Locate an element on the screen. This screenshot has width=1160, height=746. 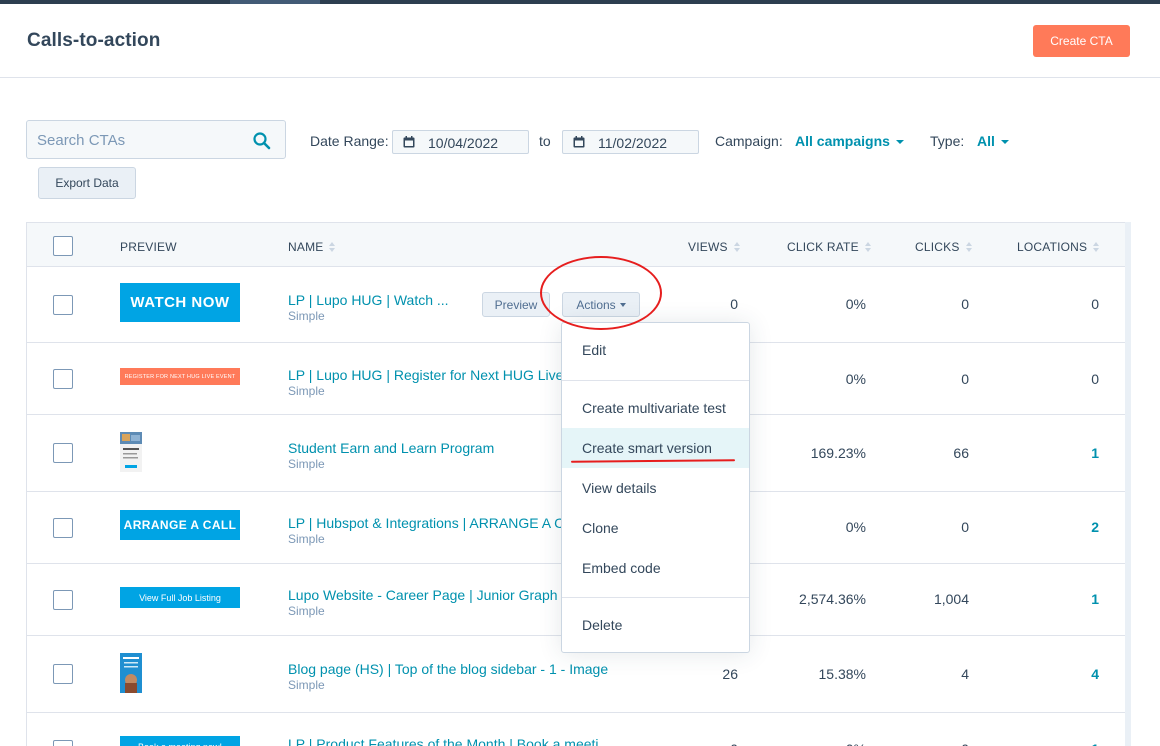
type-dropdown: All is located at coordinates (993, 141).